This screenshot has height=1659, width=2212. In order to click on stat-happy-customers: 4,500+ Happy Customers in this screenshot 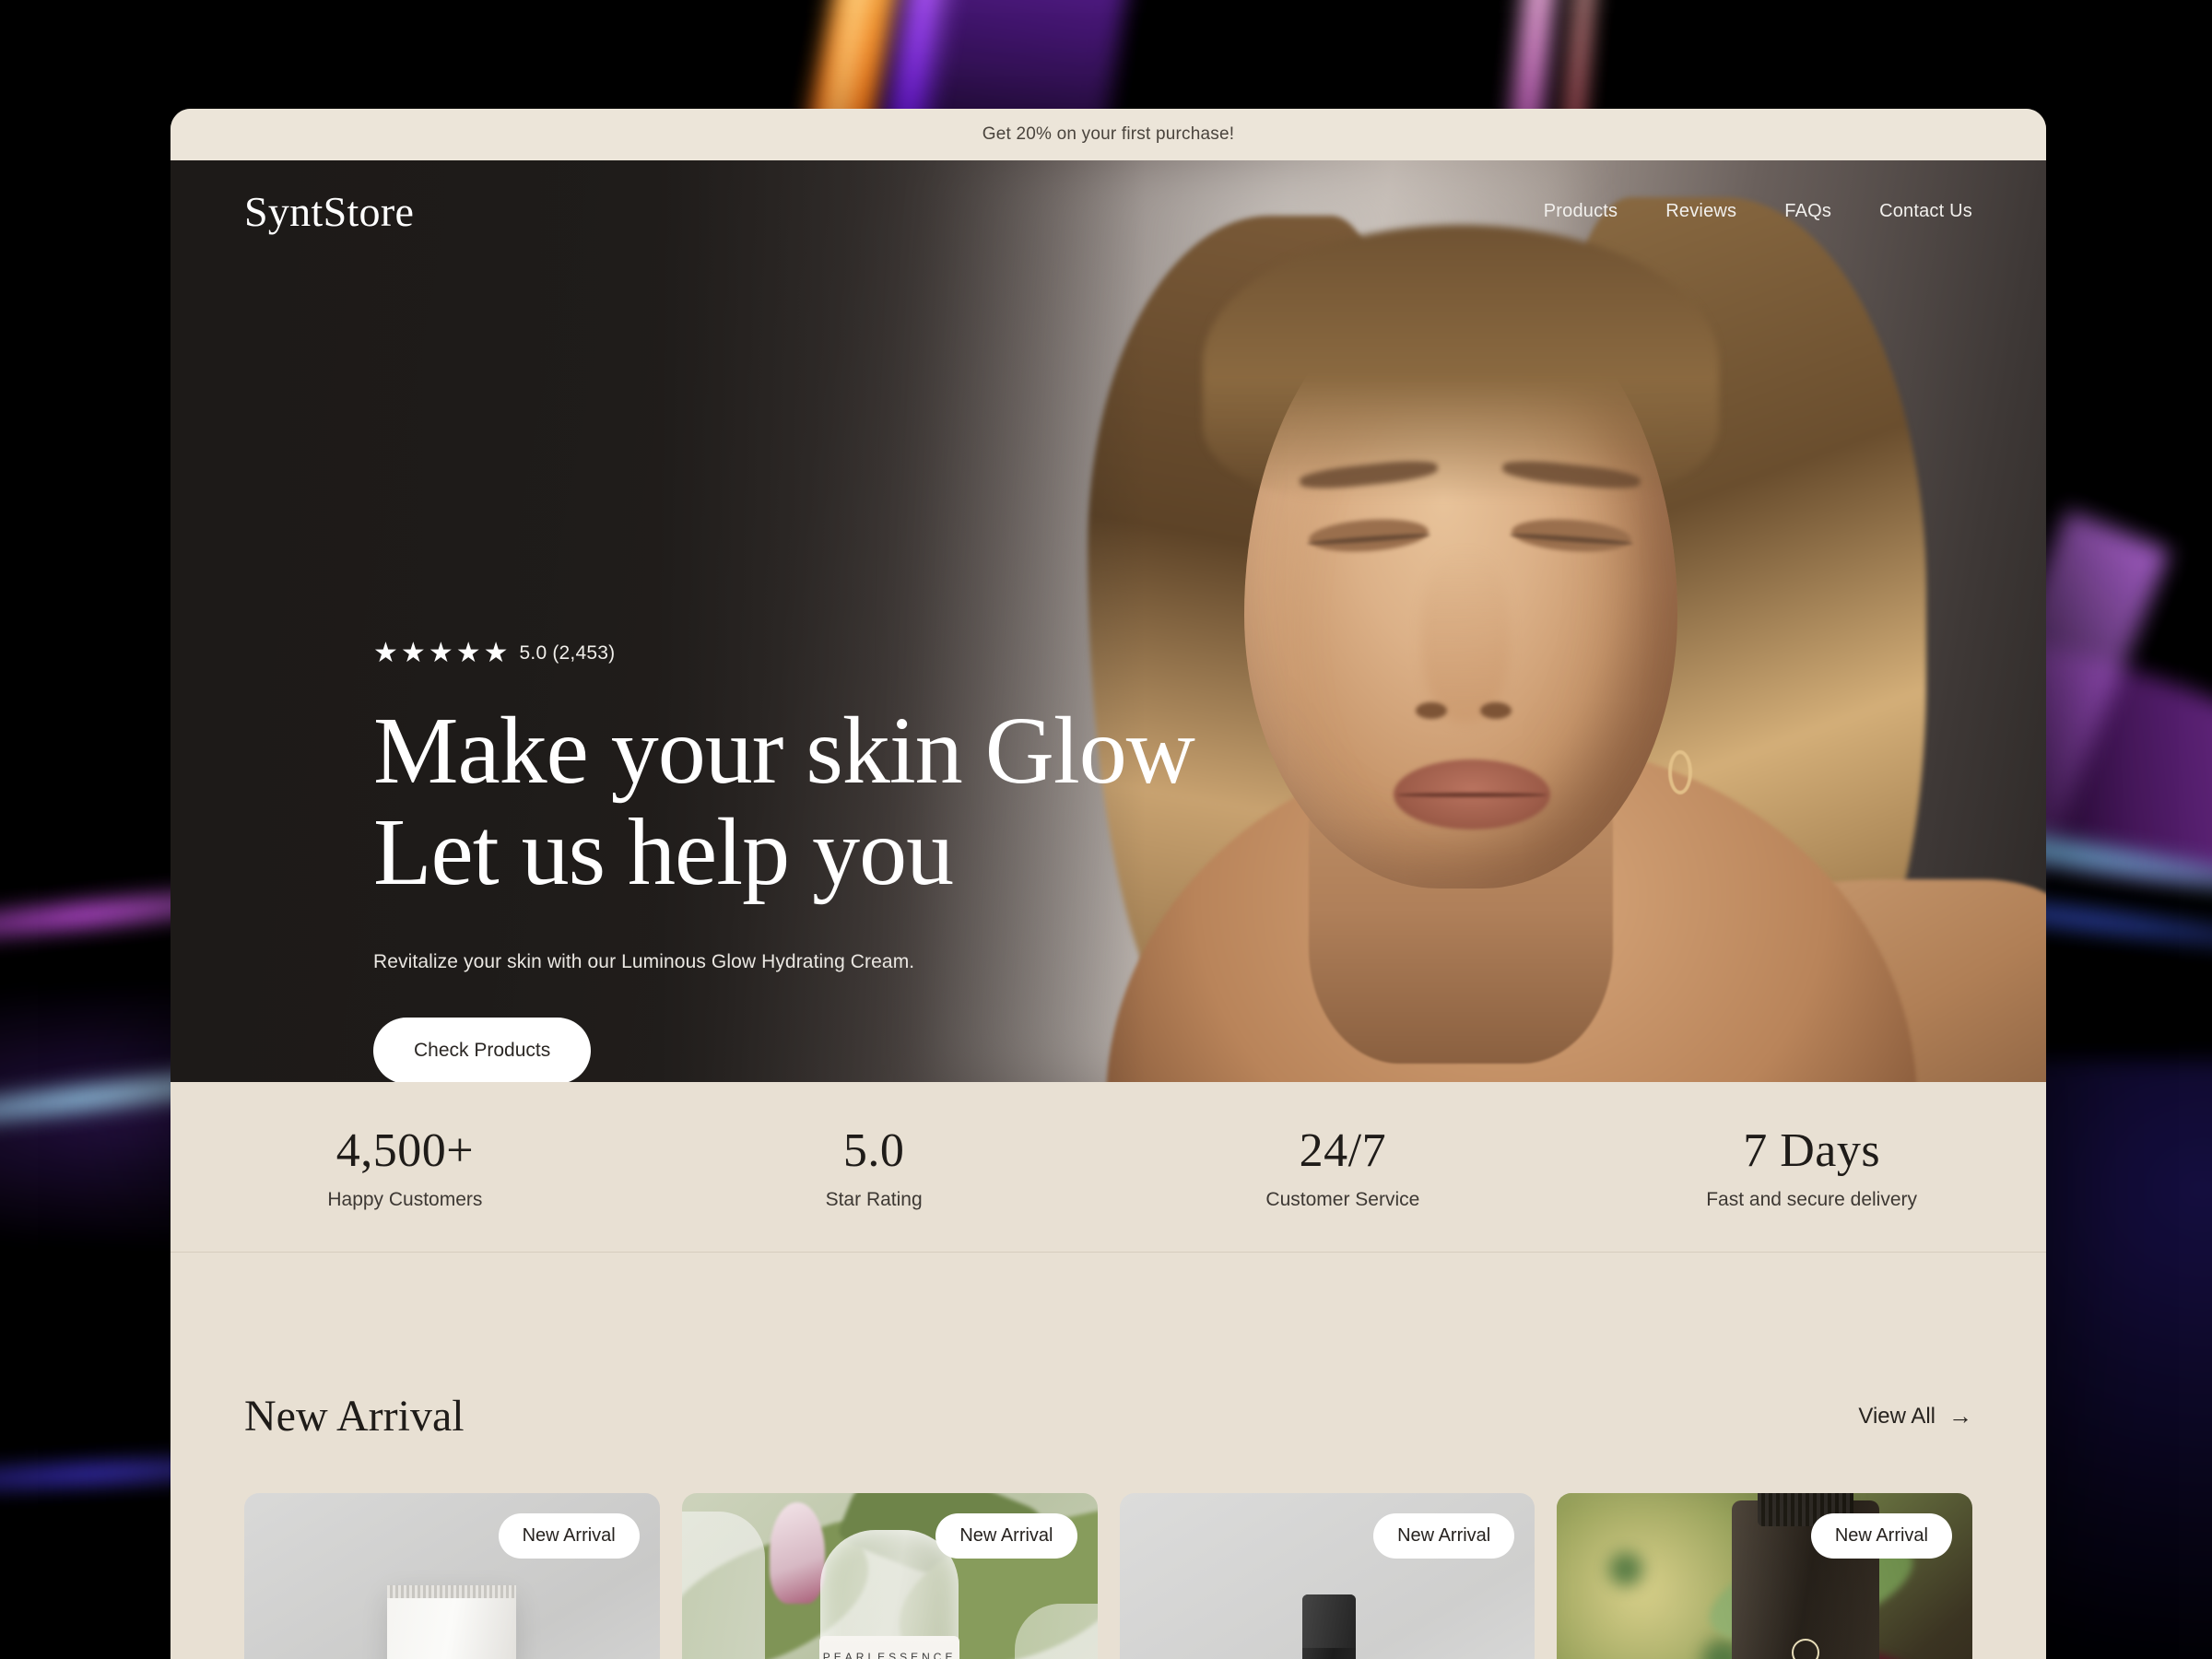, I will do `click(405, 1167)`.